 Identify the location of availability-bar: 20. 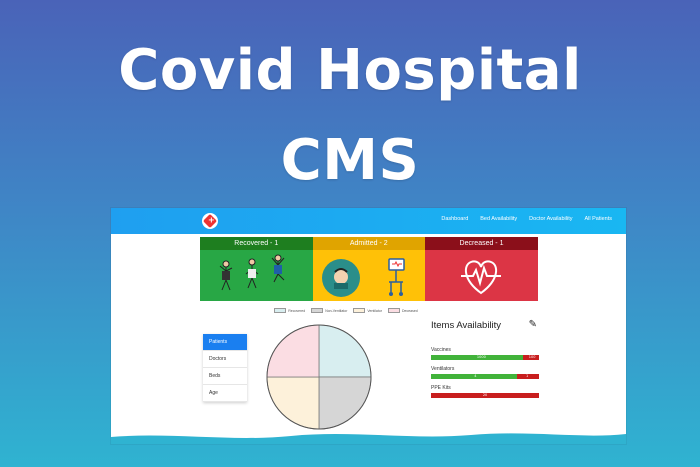
(485, 395).